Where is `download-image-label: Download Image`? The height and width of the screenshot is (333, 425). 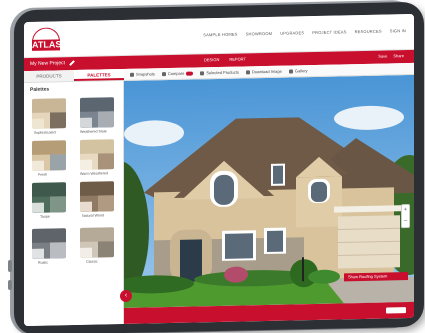
download-image-label: Download Image is located at coordinates (266, 71).